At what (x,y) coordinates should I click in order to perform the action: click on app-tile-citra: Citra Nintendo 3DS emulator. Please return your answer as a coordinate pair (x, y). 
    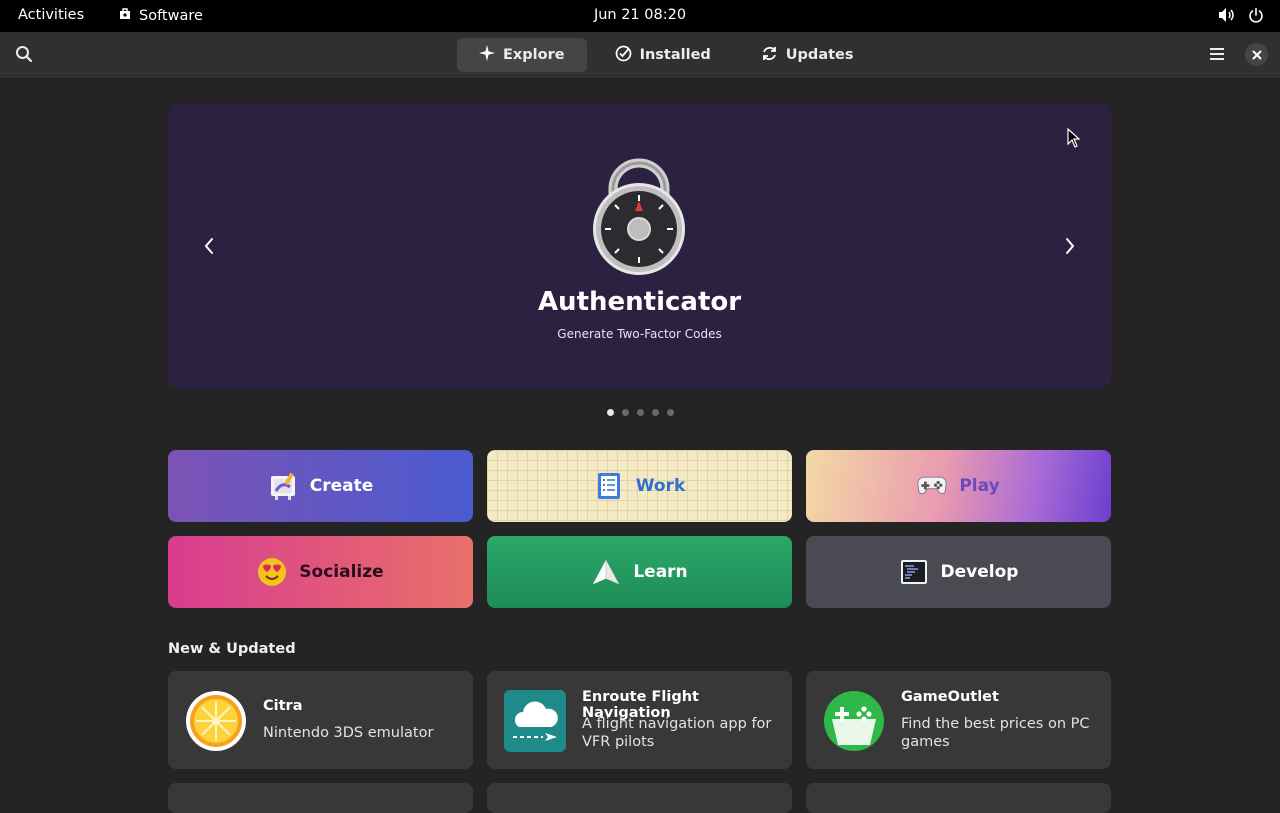
    Looking at the image, I should click on (320, 720).